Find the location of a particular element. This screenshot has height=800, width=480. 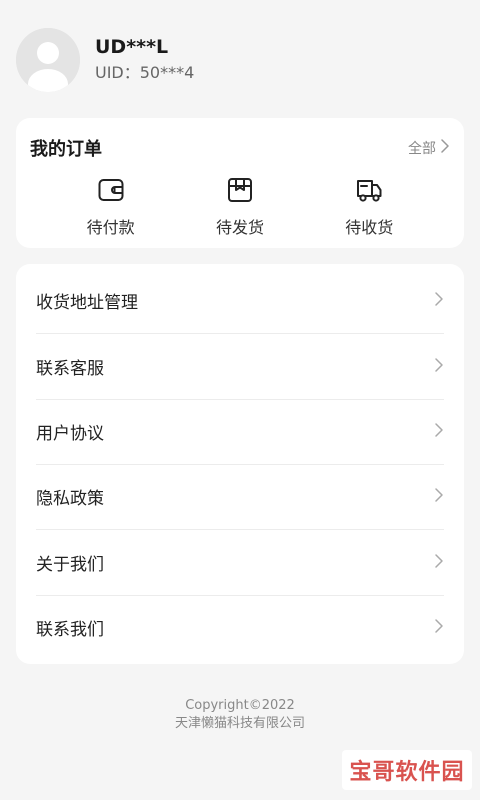

order-pending-receipt: 待收货 is located at coordinates (369, 208).